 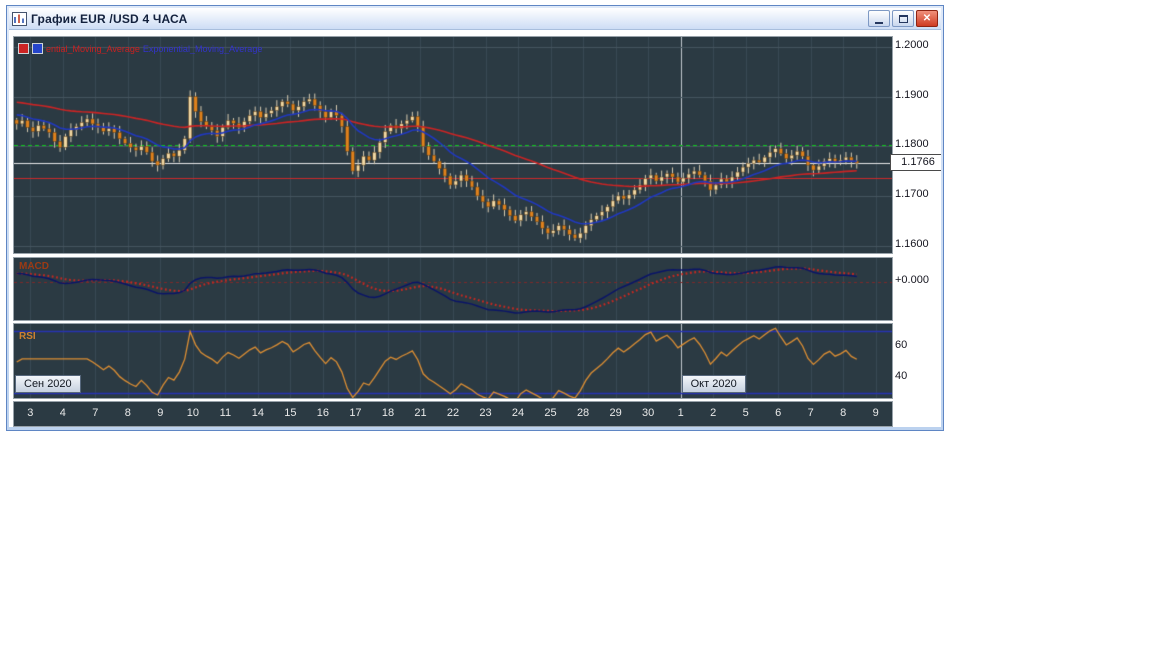 What do you see at coordinates (680, 413) in the screenshot?
I see `date-tick: 1` at bounding box center [680, 413].